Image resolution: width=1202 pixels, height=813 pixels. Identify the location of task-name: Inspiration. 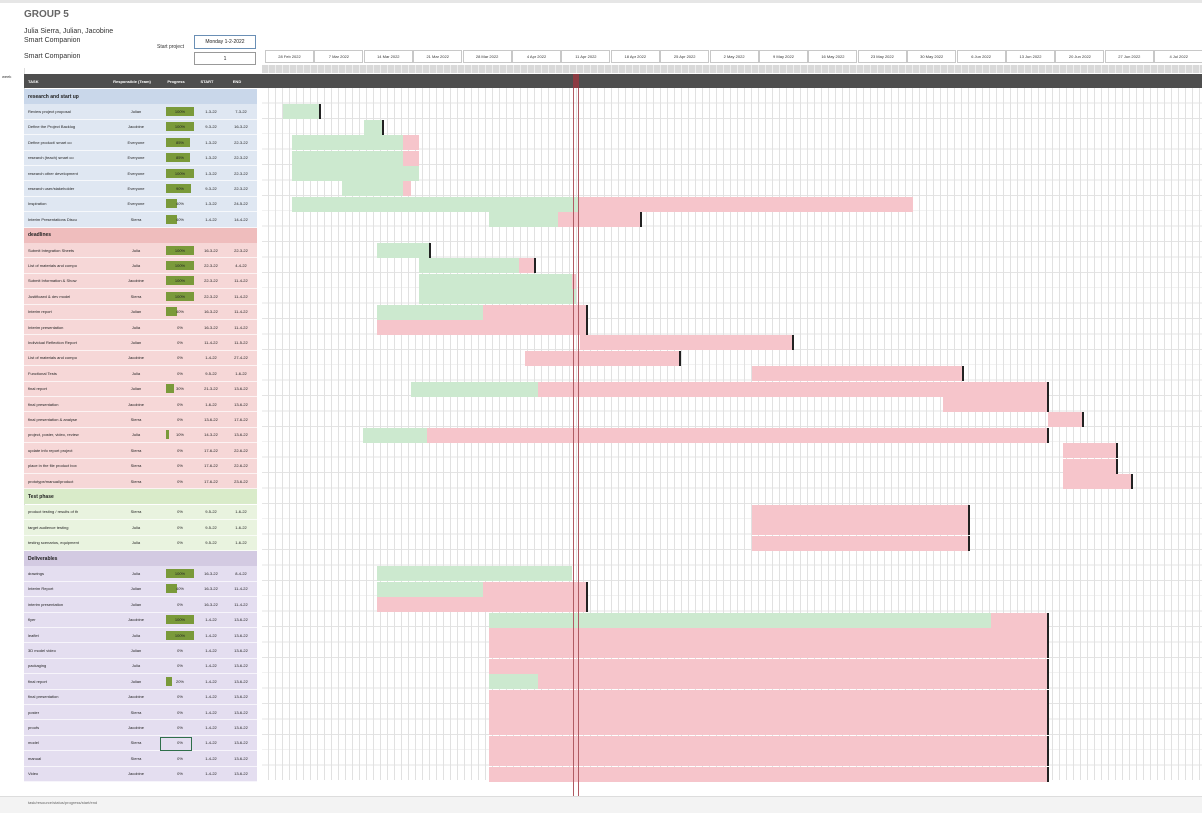
(66, 203).